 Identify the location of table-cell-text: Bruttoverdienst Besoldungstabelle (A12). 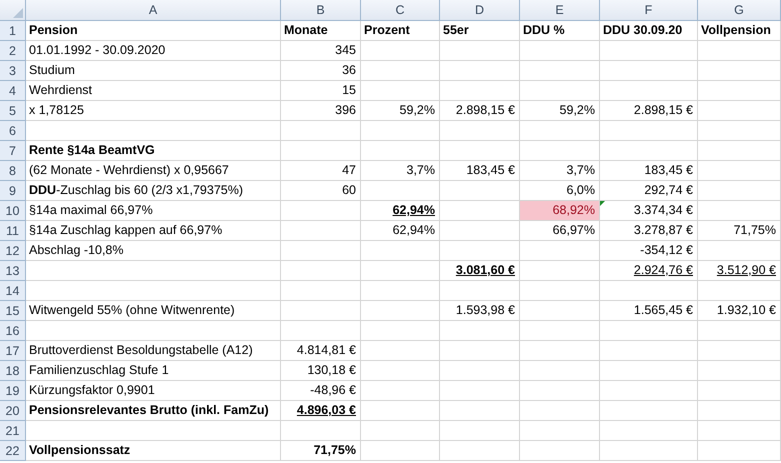
(141, 350).